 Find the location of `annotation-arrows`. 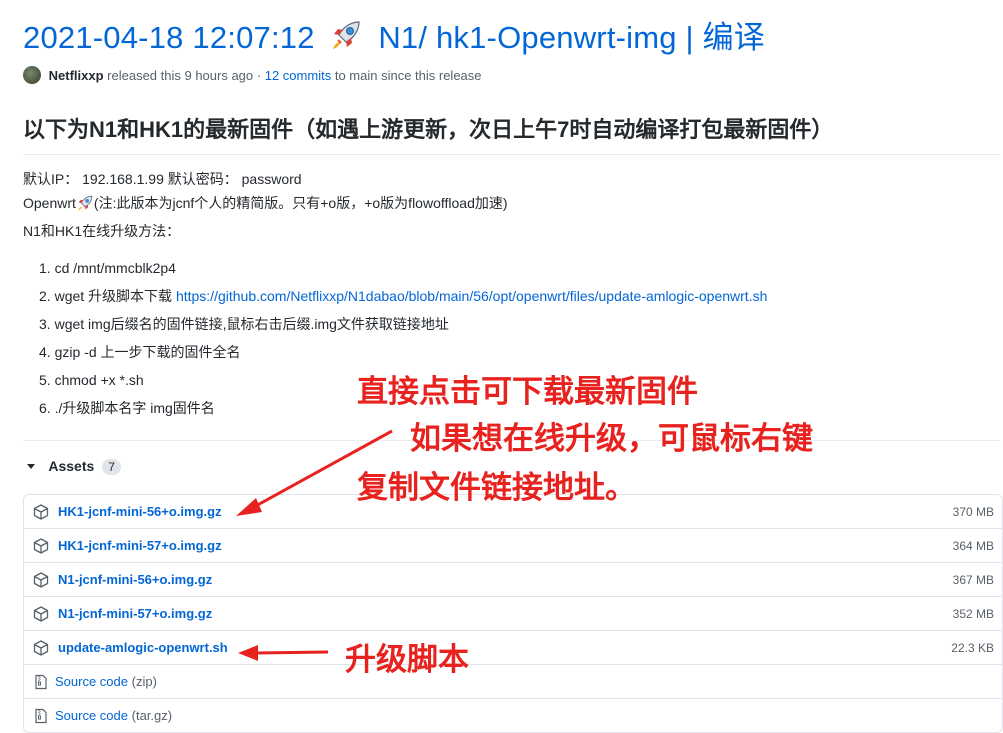

annotation-arrows is located at coordinates (314, 545).